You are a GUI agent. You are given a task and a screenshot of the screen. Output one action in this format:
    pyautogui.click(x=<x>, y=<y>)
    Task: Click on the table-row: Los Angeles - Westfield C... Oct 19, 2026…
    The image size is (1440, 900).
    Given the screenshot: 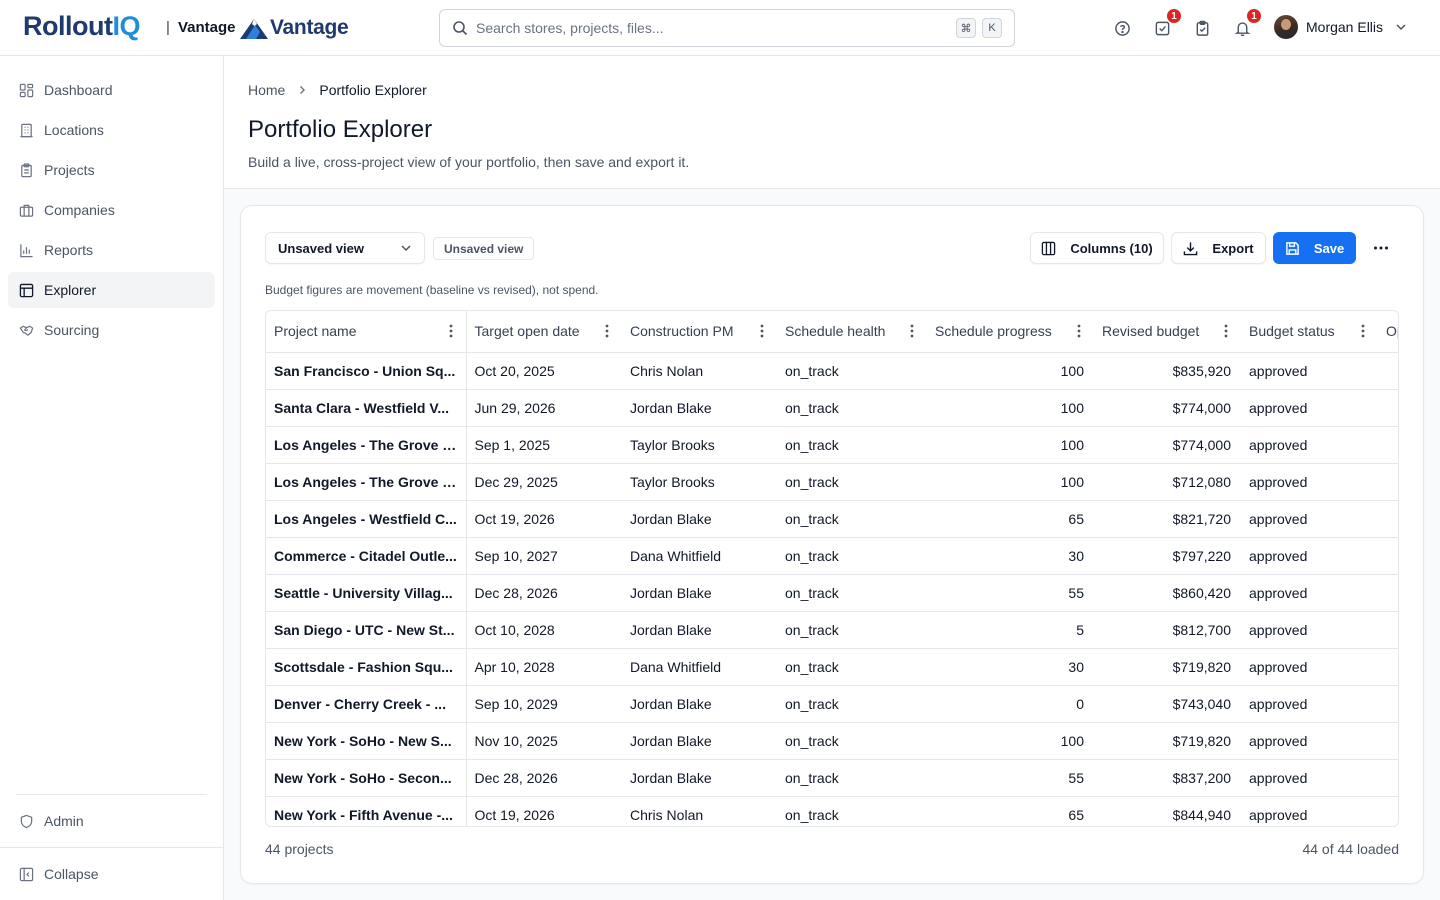 What is the action you would take?
    pyautogui.click(x=832, y=519)
    